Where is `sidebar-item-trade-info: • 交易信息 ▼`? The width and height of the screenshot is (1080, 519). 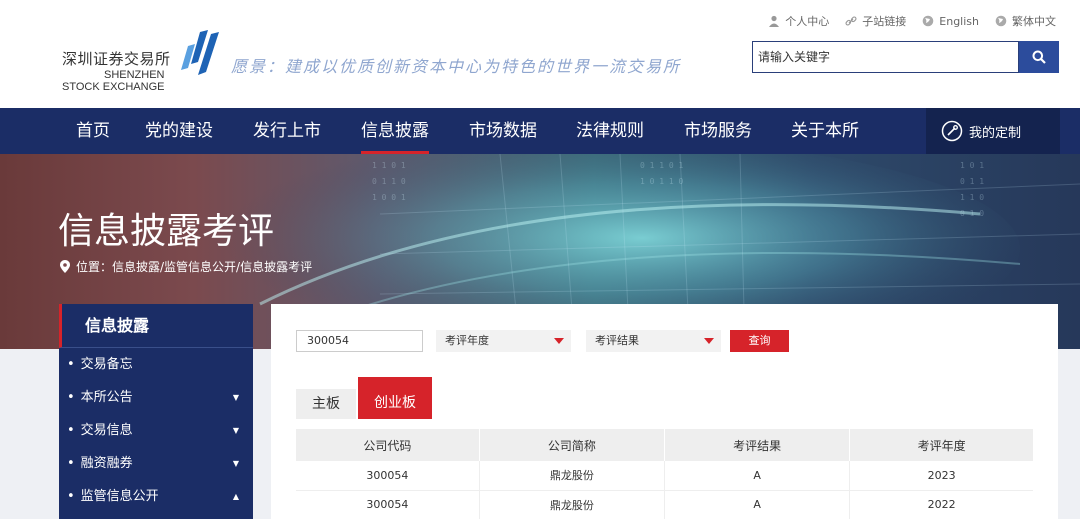 sidebar-item-trade-info: • 交易信息 ▼ is located at coordinates (156, 430).